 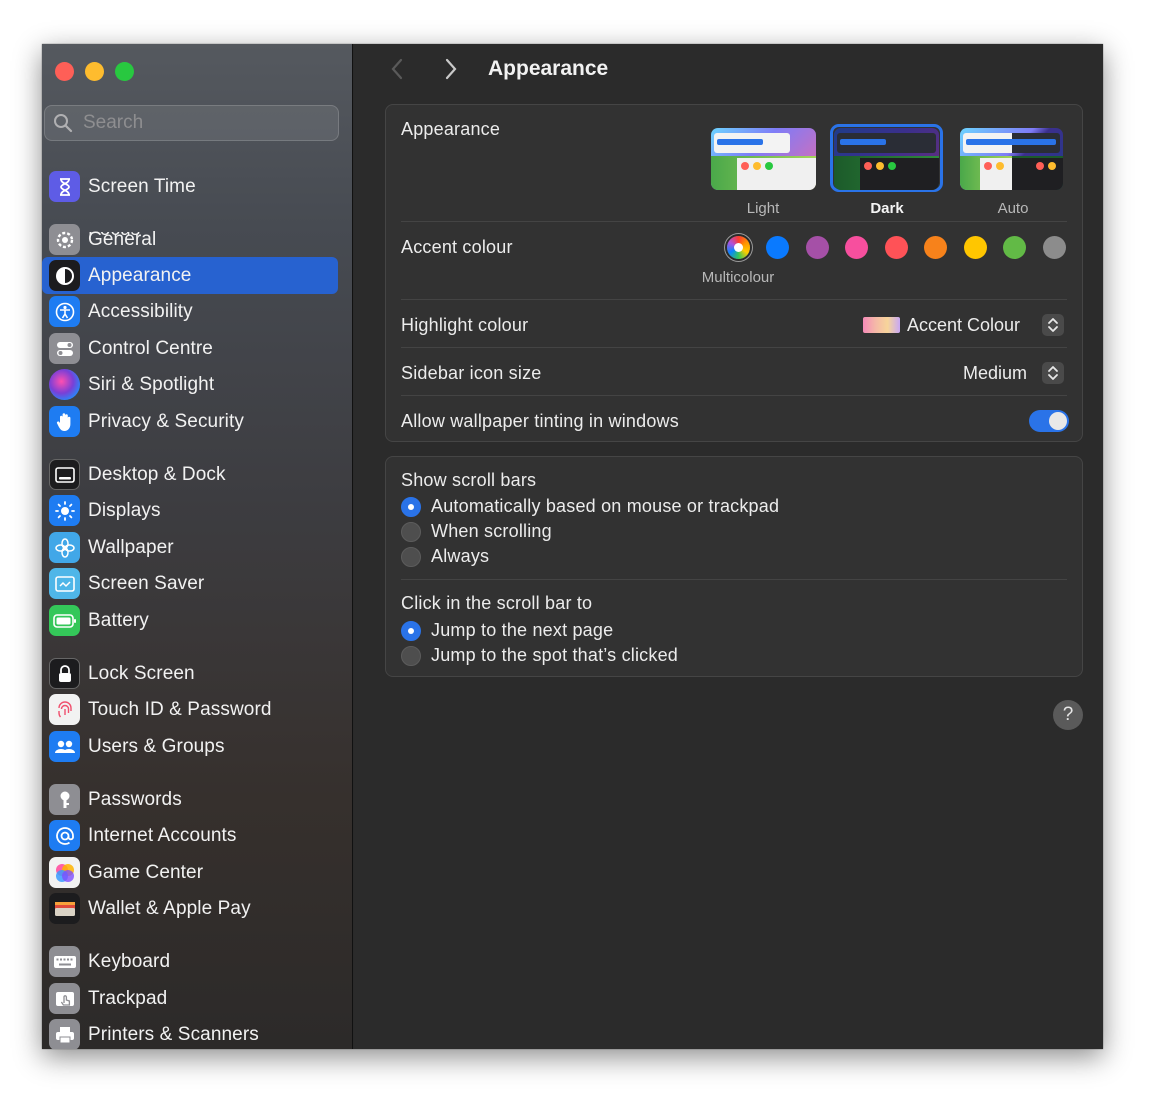 What do you see at coordinates (64, 71) in the screenshot?
I see `close-window-button` at bounding box center [64, 71].